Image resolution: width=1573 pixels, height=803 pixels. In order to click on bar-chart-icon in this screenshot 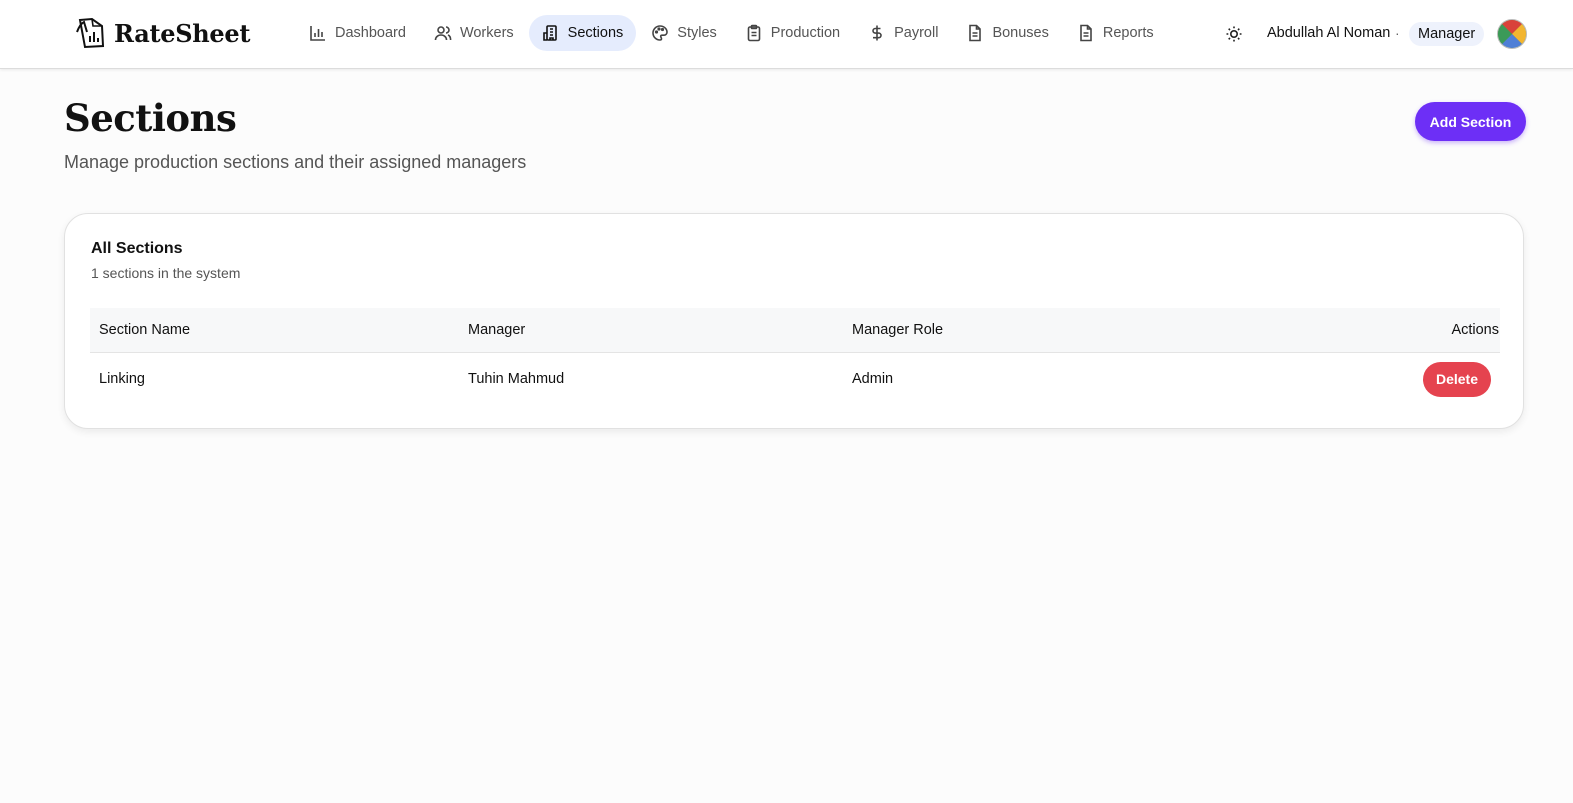, I will do `click(317, 33)`.